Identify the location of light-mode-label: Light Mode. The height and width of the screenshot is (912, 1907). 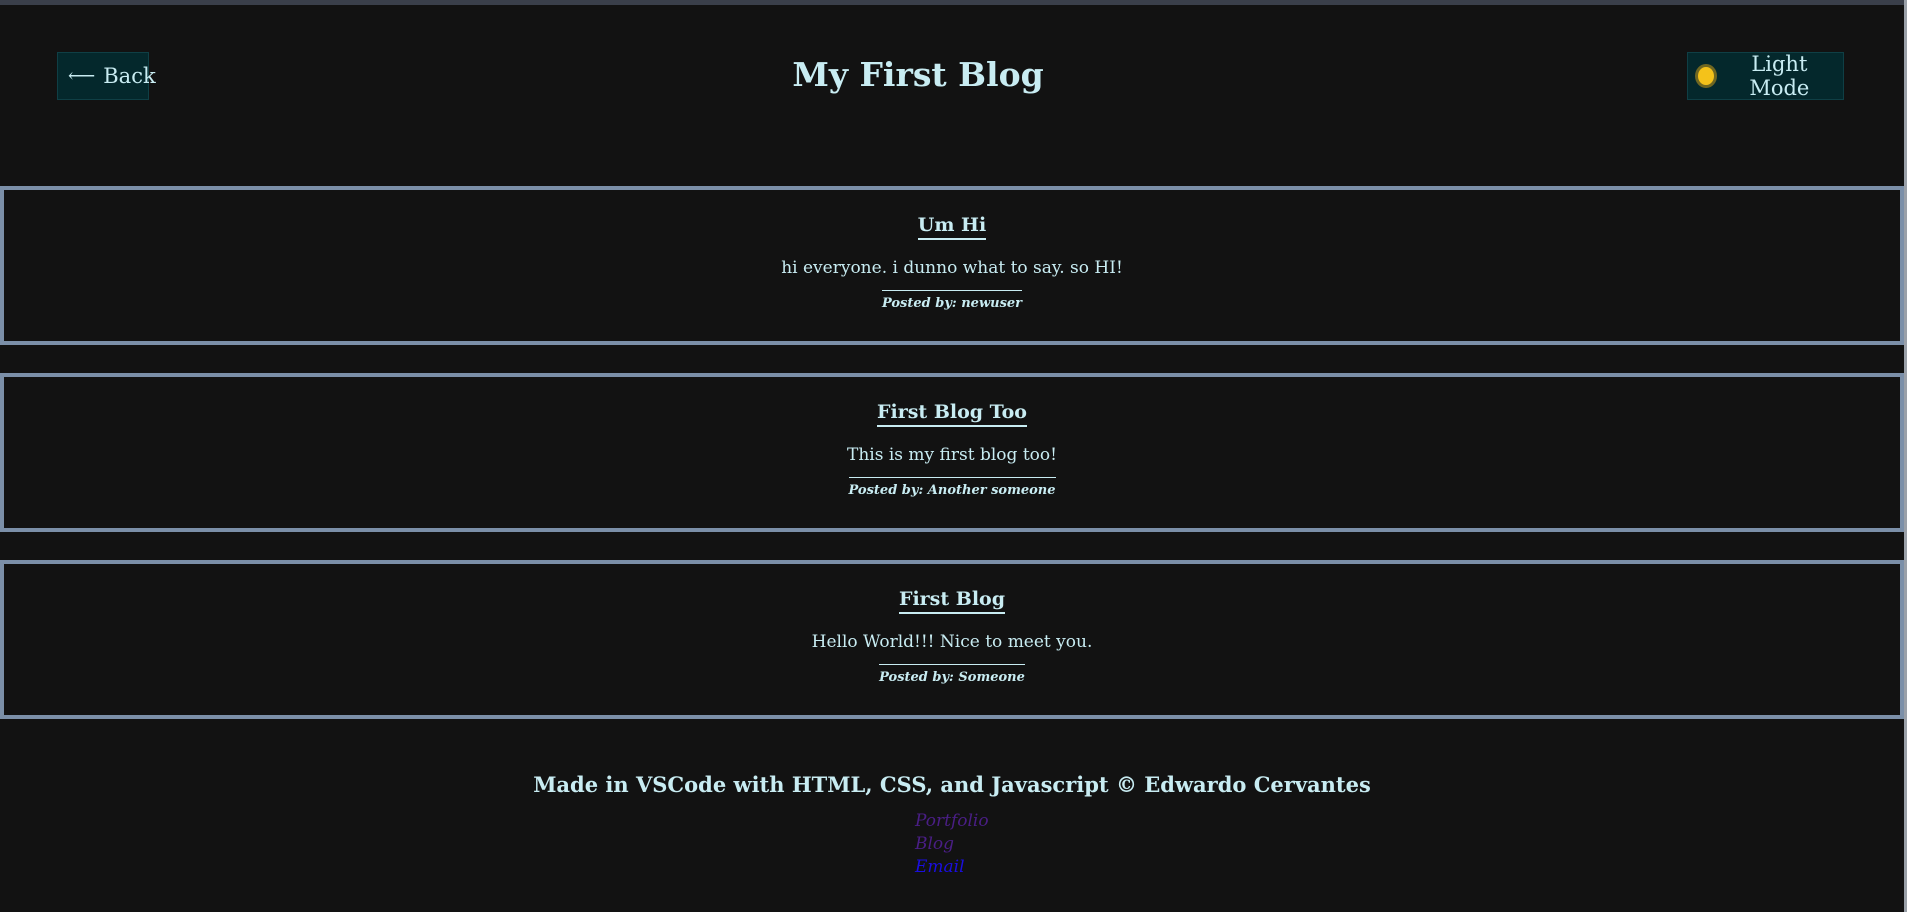
(1779, 76).